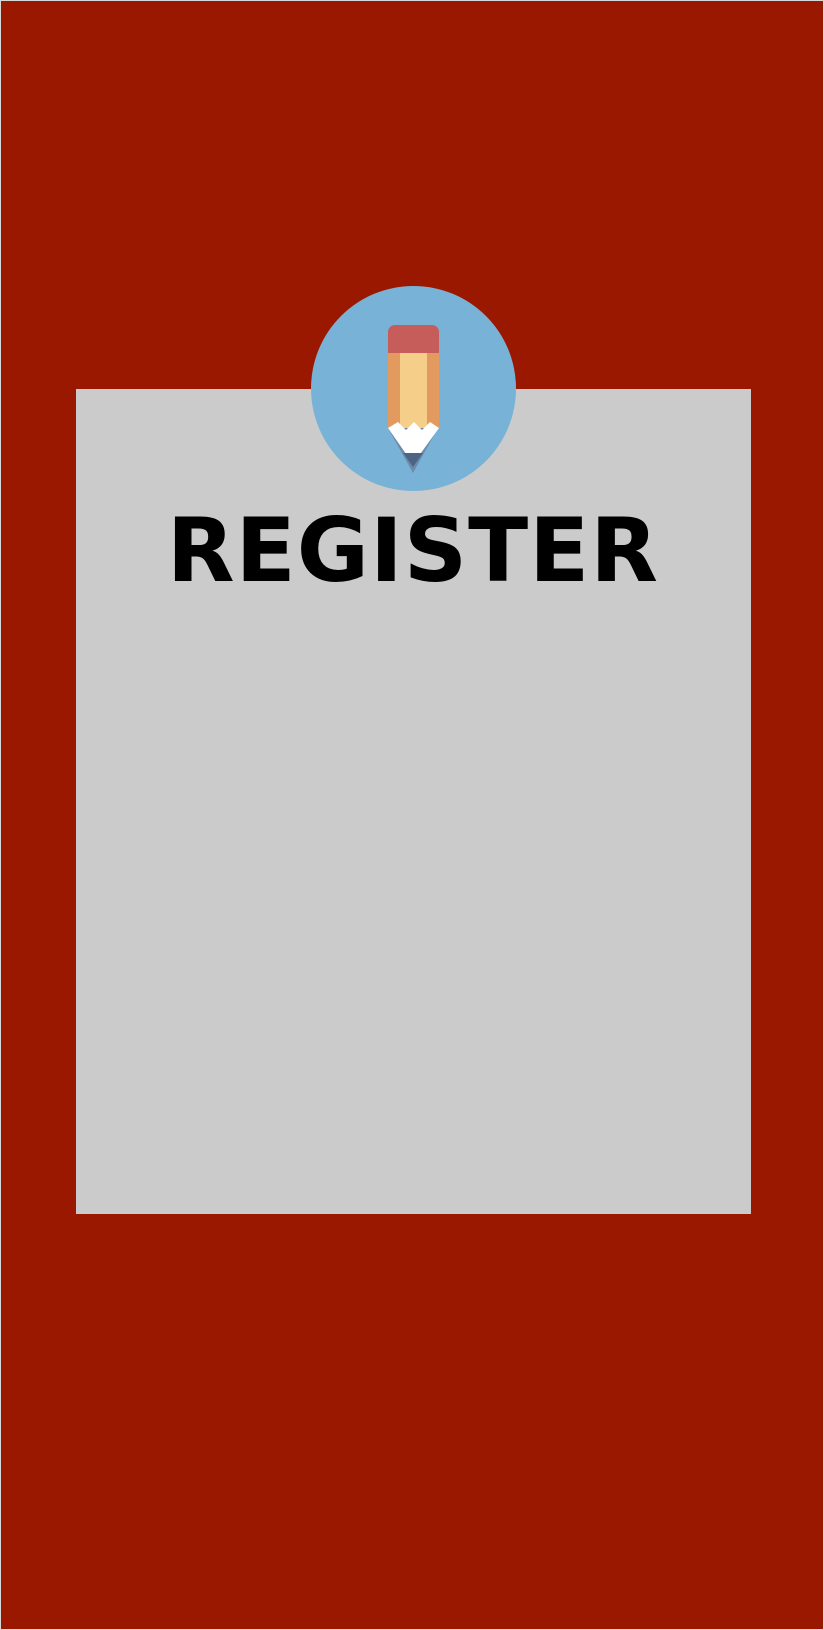  Describe the element at coordinates (413, 550) in the screenshot. I see `page-title: REGISTER` at that location.